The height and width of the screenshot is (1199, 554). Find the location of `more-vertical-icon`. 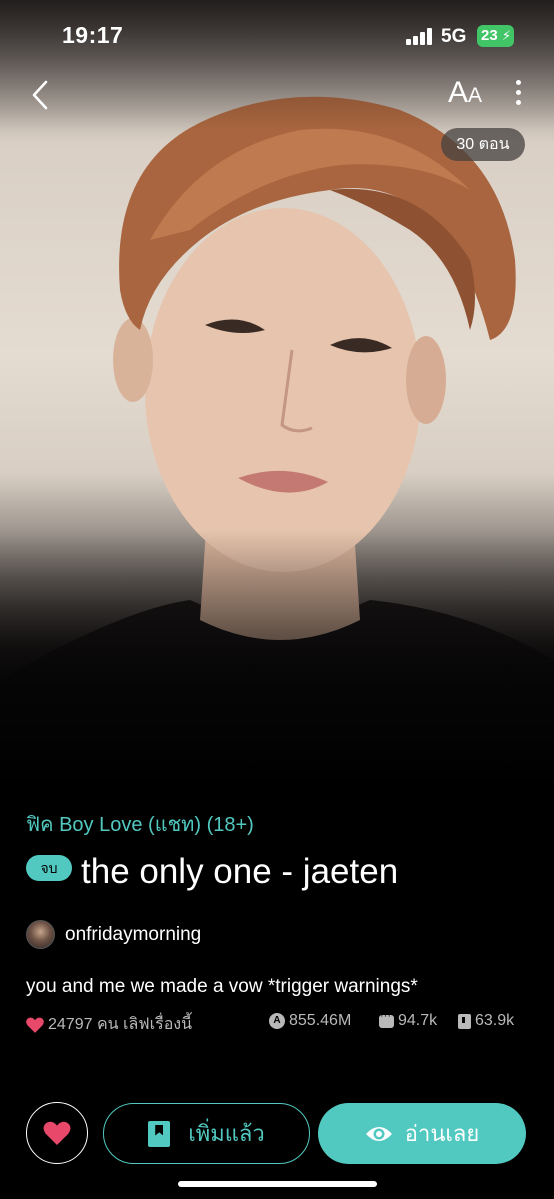

more-vertical-icon is located at coordinates (518, 92).